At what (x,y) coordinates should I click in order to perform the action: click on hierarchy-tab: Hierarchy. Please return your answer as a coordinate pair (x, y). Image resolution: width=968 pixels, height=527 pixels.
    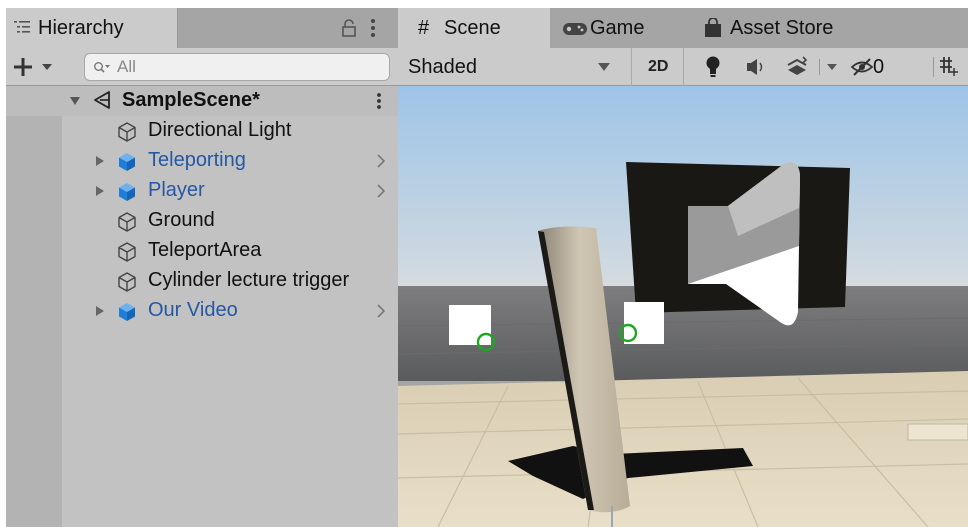
    Looking at the image, I should click on (92, 28).